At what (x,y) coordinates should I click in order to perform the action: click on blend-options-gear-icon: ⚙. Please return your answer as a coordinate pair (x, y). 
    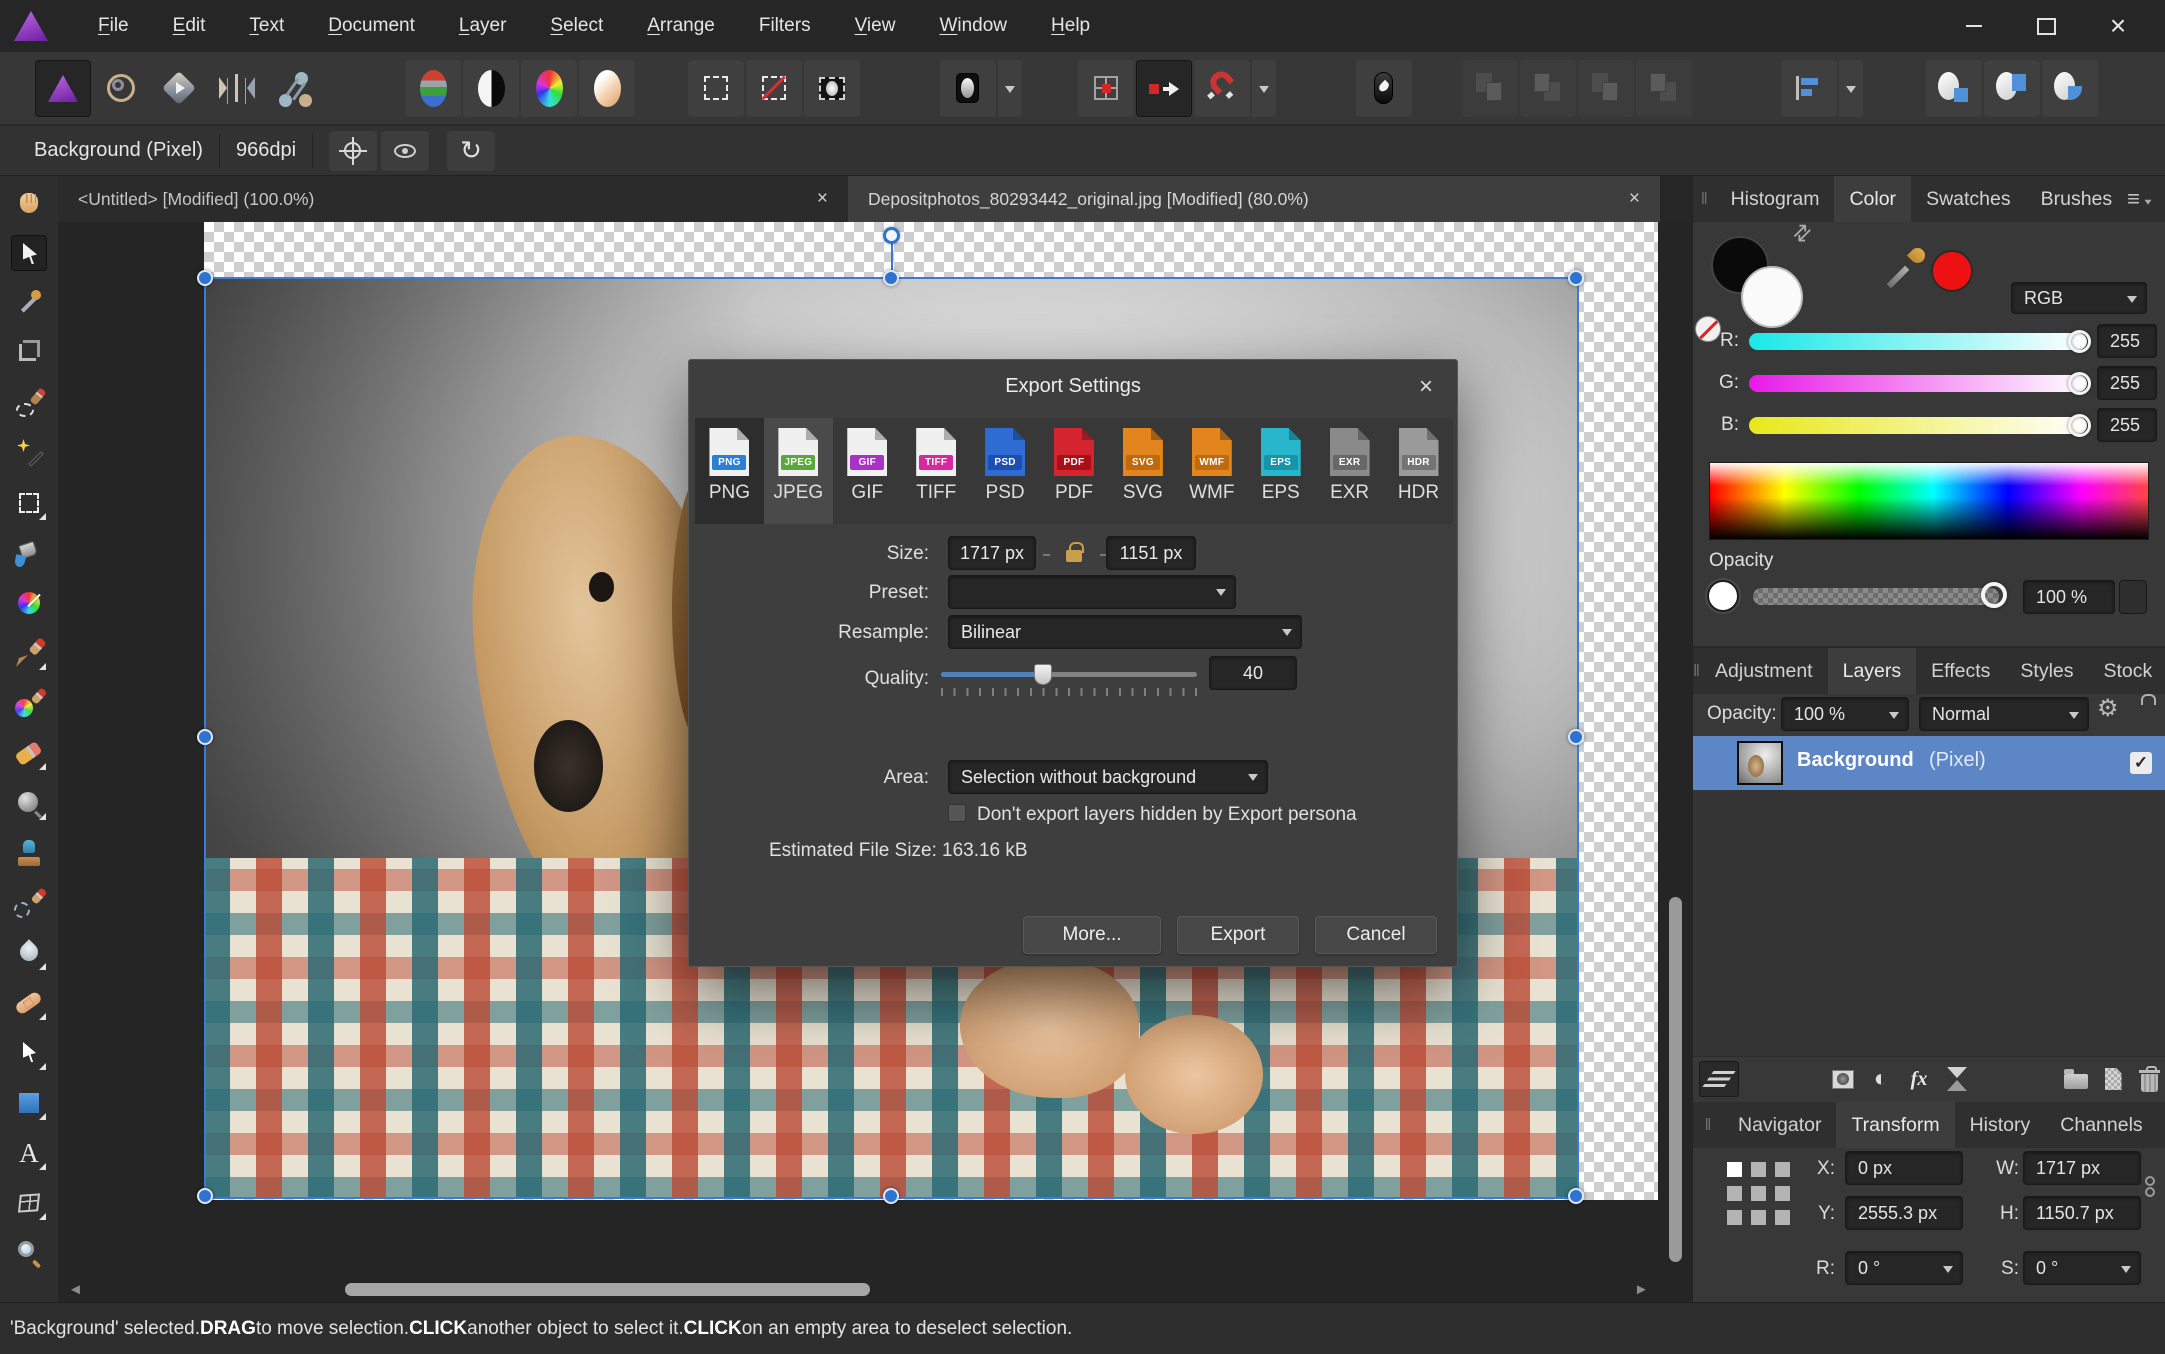
    Looking at the image, I should click on (2108, 708).